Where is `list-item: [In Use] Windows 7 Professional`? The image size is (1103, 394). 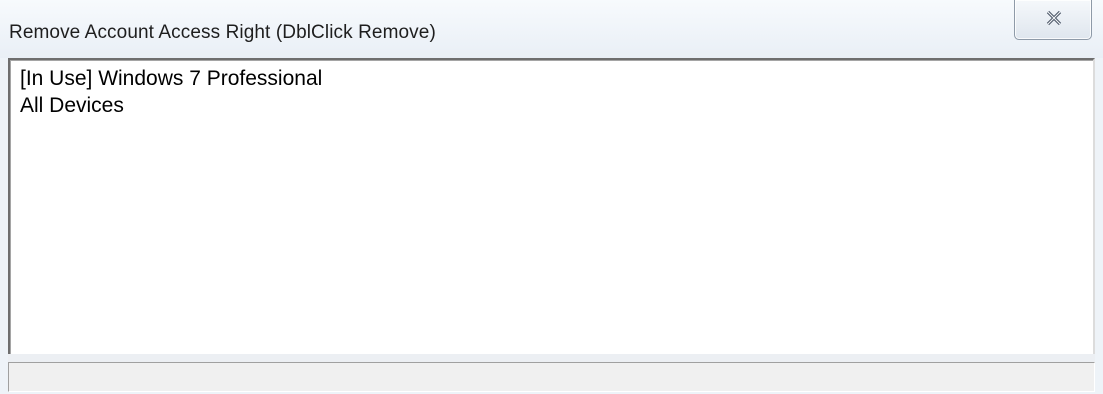 list-item: [In Use] Windows 7 Professional is located at coordinates (171, 78).